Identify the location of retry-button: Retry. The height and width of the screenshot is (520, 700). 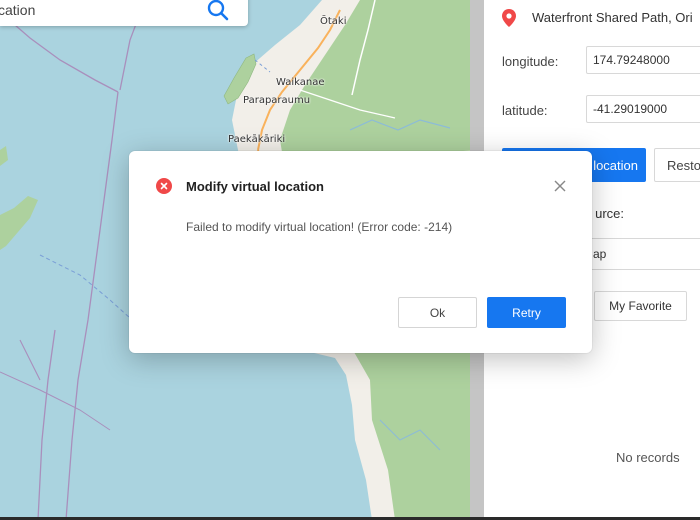
(526, 312).